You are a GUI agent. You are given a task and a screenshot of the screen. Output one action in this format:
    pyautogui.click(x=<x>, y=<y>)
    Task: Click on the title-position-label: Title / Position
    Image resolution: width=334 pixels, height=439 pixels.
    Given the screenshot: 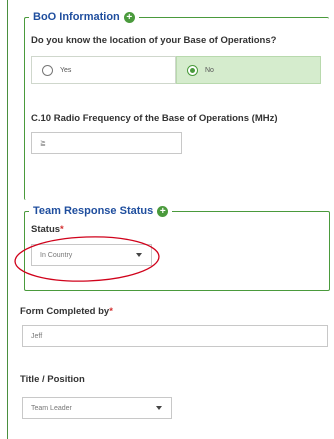 What is the action you would take?
    pyautogui.click(x=52, y=379)
    